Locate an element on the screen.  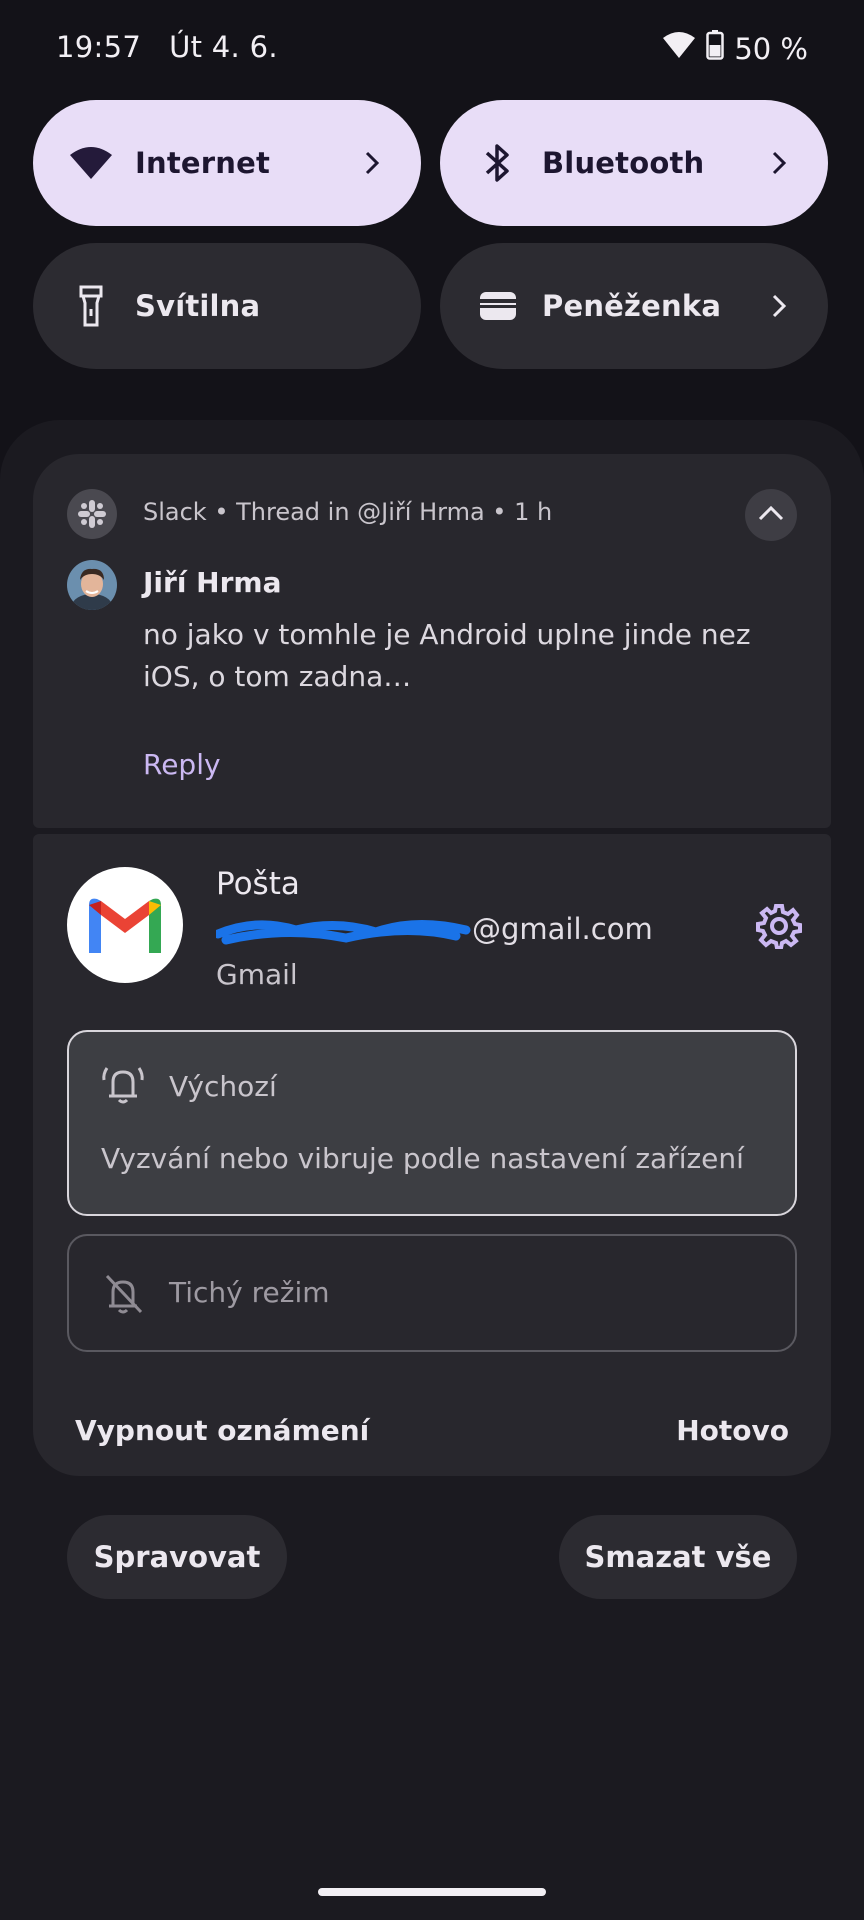
status-right: 50 % is located at coordinates (735, 48).